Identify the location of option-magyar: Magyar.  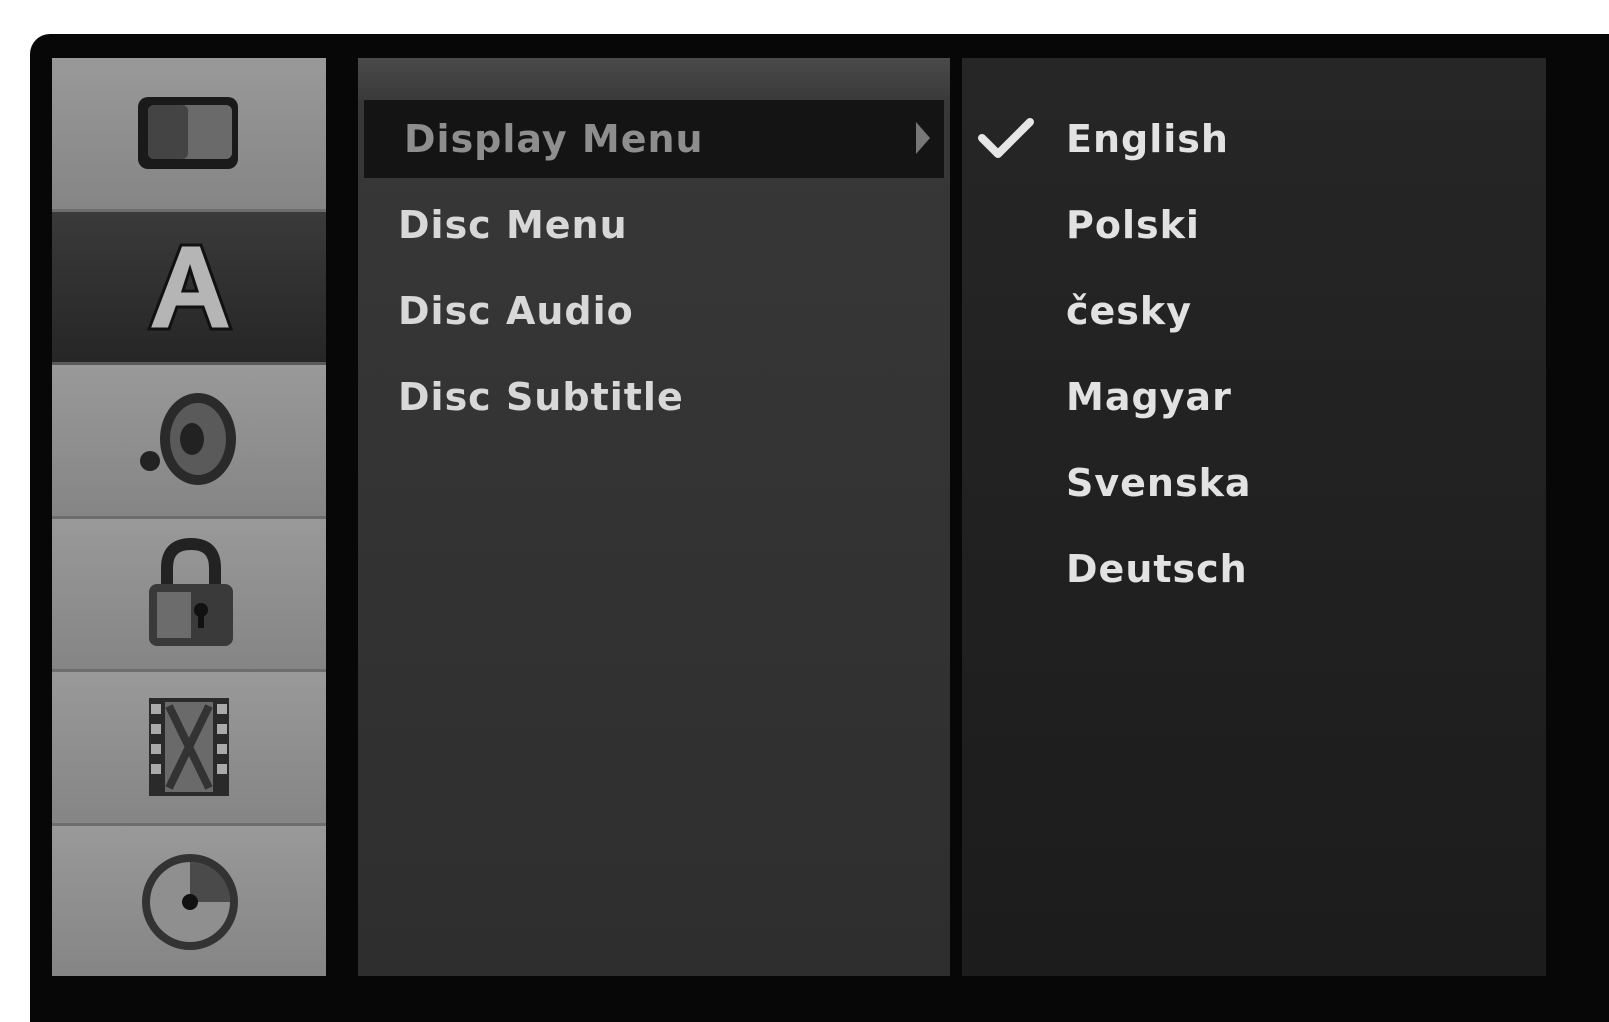
(1254, 397).